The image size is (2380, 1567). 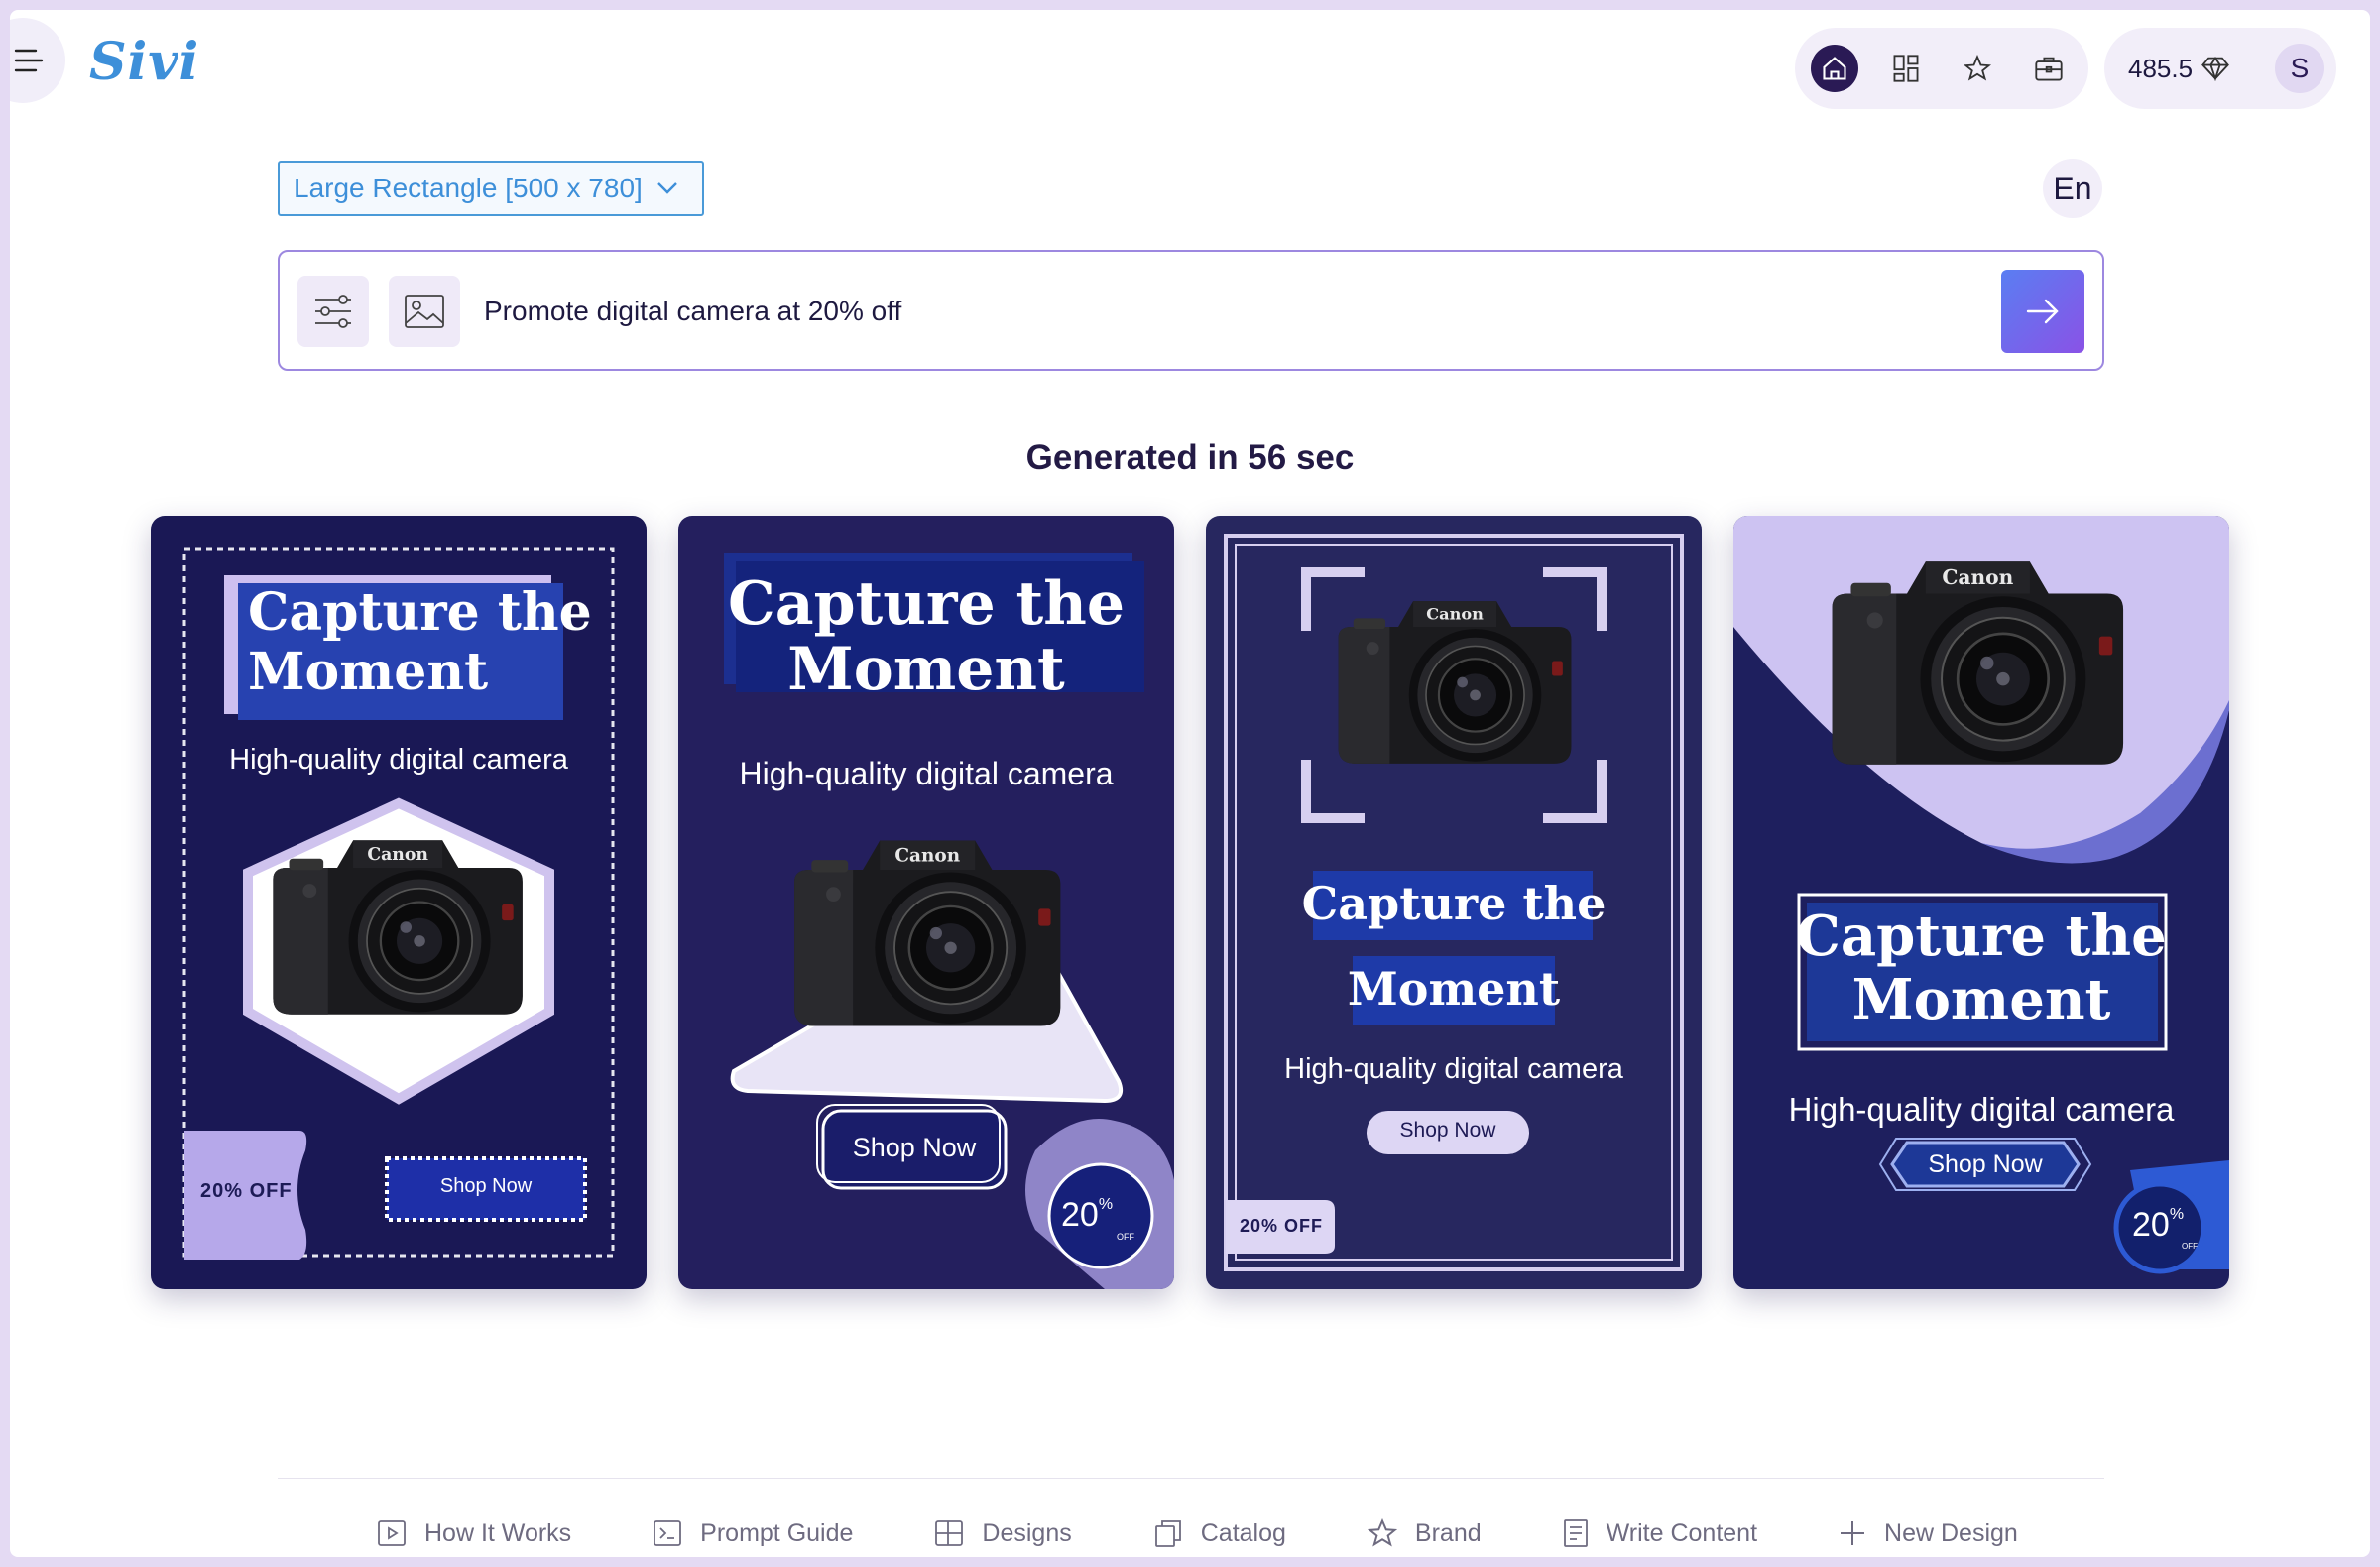 I want to click on nav-dashboard-button, so click(x=1906, y=68).